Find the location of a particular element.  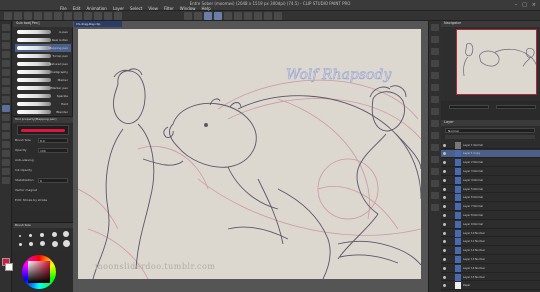

property-value: 8.0 is located at coordinates (53, 140).